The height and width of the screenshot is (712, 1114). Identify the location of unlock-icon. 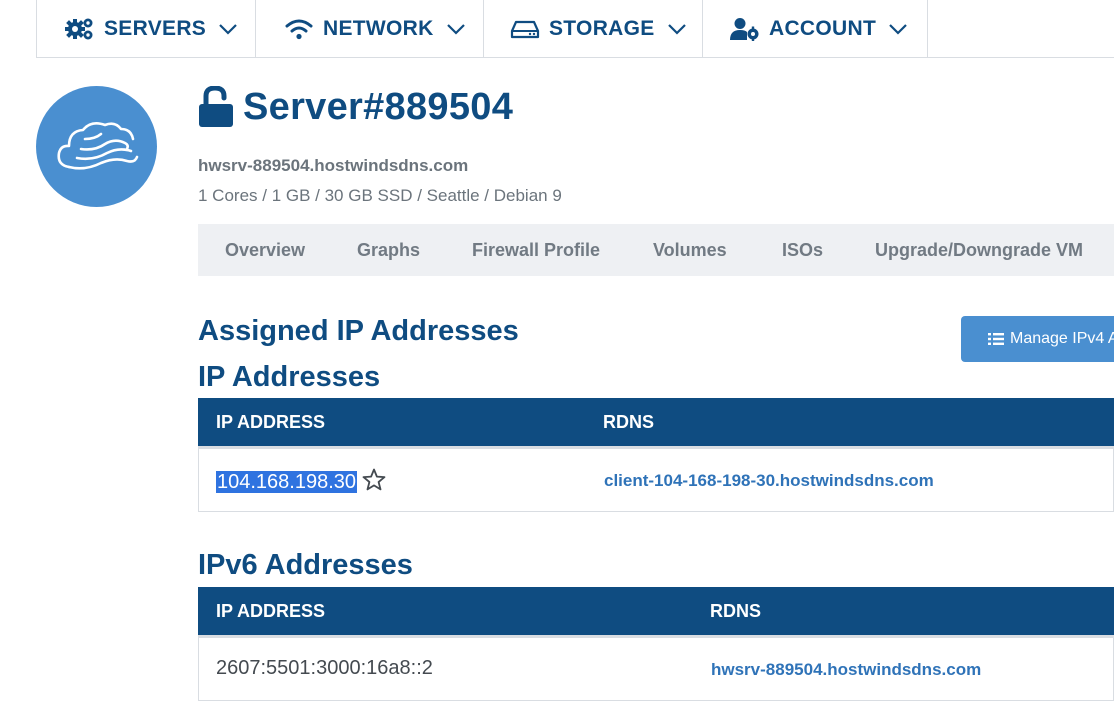
(217, 107).